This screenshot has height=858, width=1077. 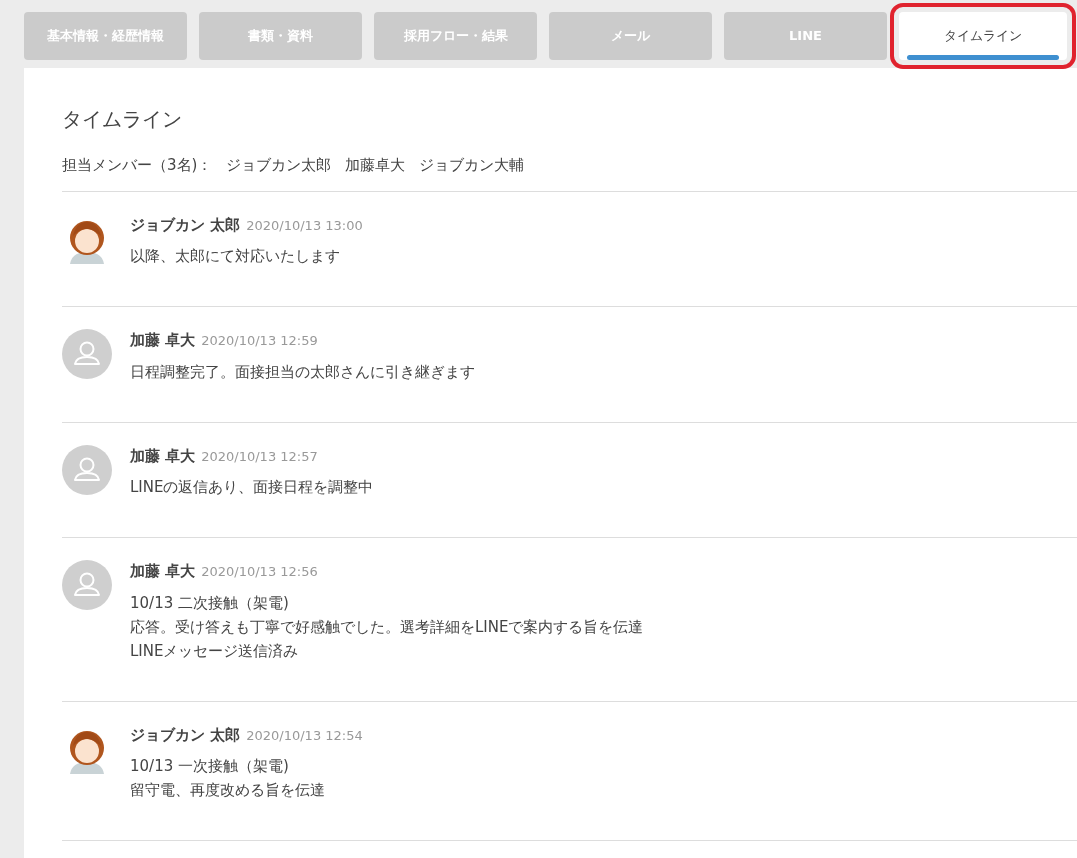 What do you see at coordinates (304, 225) in the screenshot?
I see `timestamp: 2020/10/13 13:00` at bounding box center [304, 225].